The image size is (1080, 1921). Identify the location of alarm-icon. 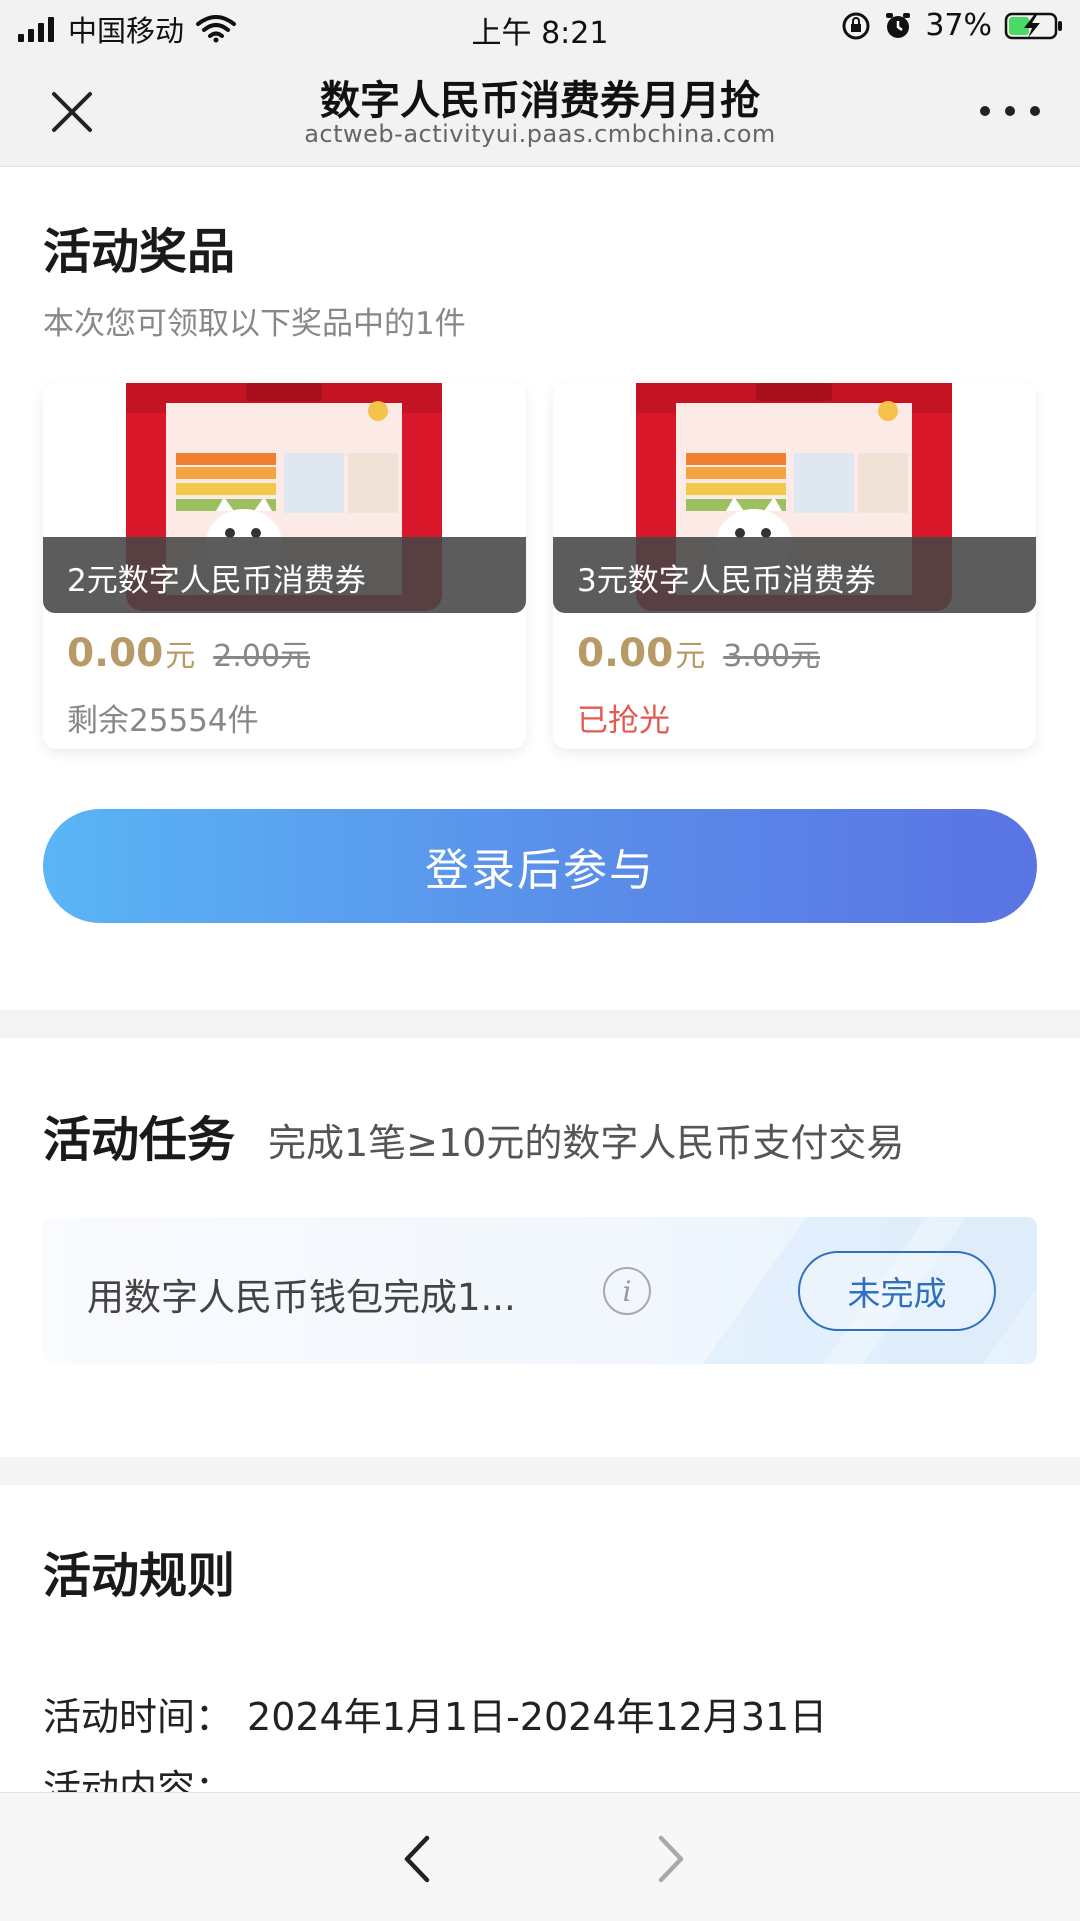
(898, 25).